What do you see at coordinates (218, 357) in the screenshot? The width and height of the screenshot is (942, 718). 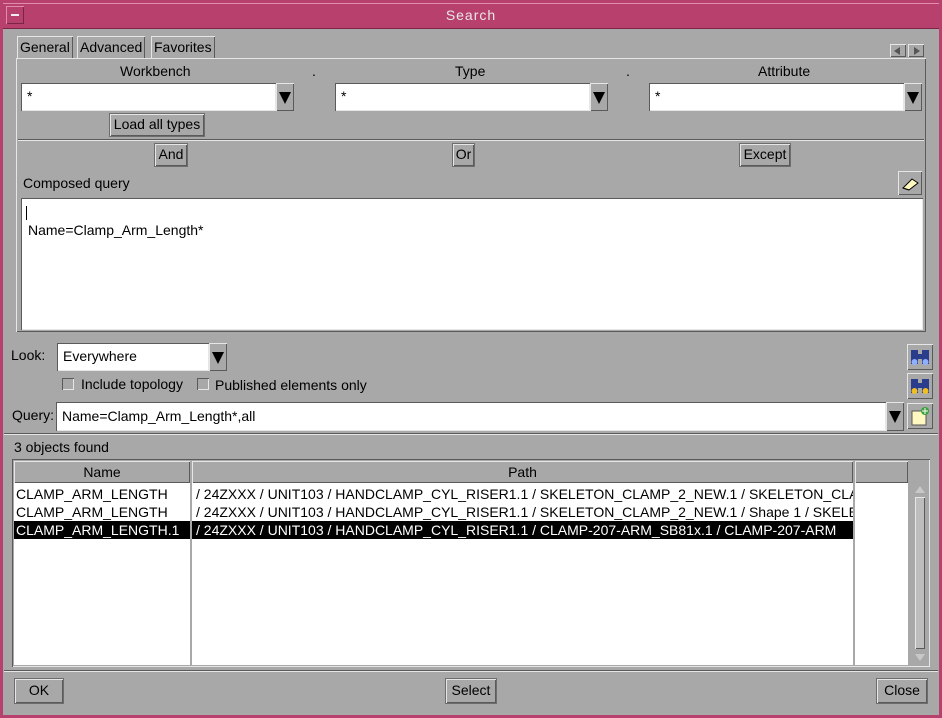 I see `look-dropdown-icon` at bounding box center [218, 357].